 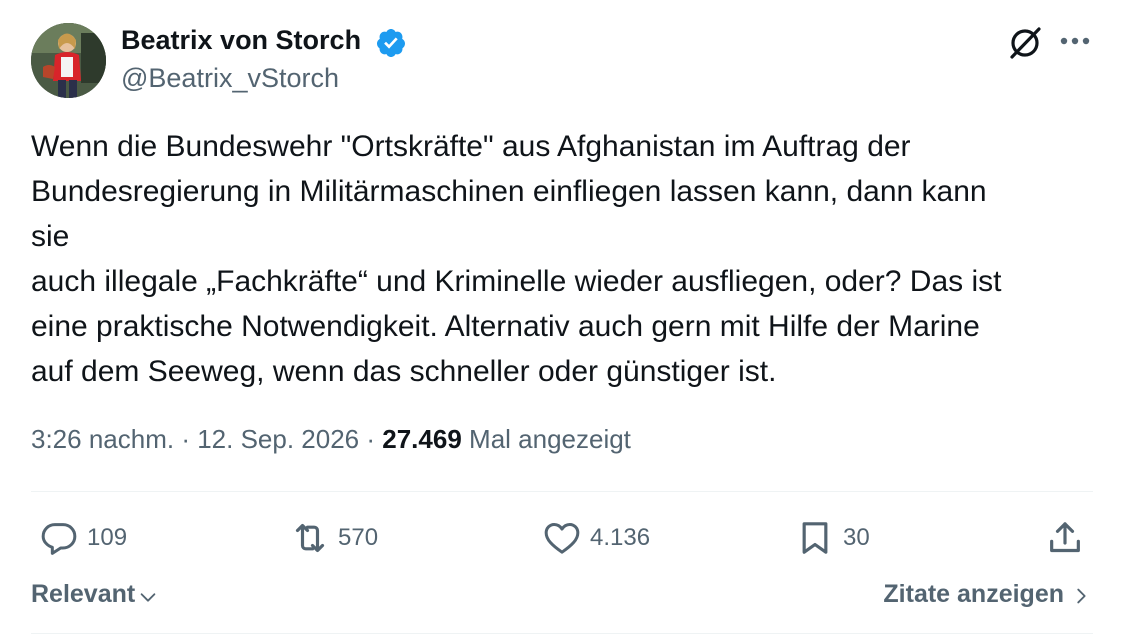 What do you see at coordinates (230, 78) in the screenshot?
I see `author-handle: @Beatrix_vStorch` at bounding box center [230, 78].